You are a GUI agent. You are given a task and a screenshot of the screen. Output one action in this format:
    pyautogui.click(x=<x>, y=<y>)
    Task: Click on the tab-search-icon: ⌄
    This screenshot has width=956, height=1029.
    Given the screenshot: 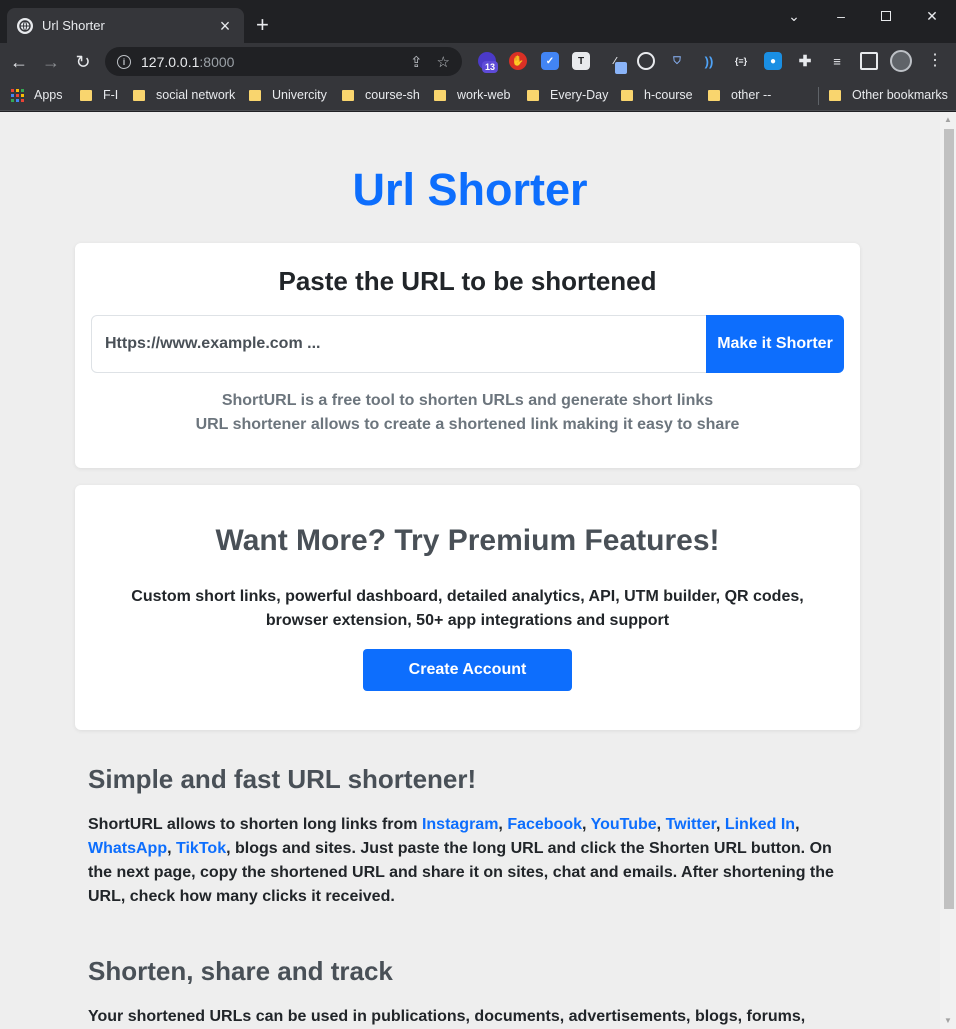 What is the action you would take?
    pyautogui.click(x=794, y=16)
    